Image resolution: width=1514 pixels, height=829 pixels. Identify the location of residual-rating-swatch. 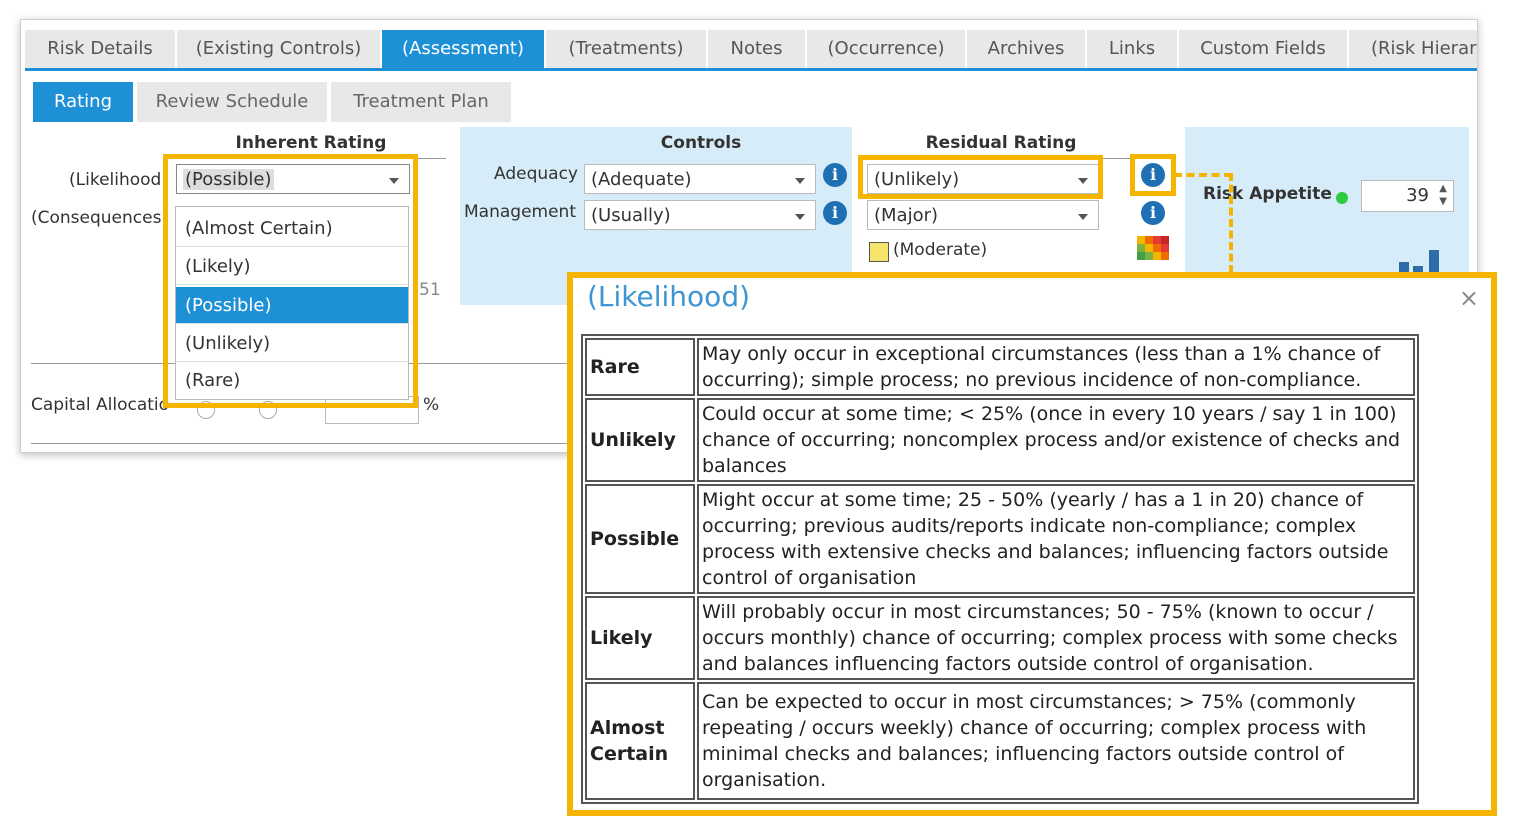
(879, 252).